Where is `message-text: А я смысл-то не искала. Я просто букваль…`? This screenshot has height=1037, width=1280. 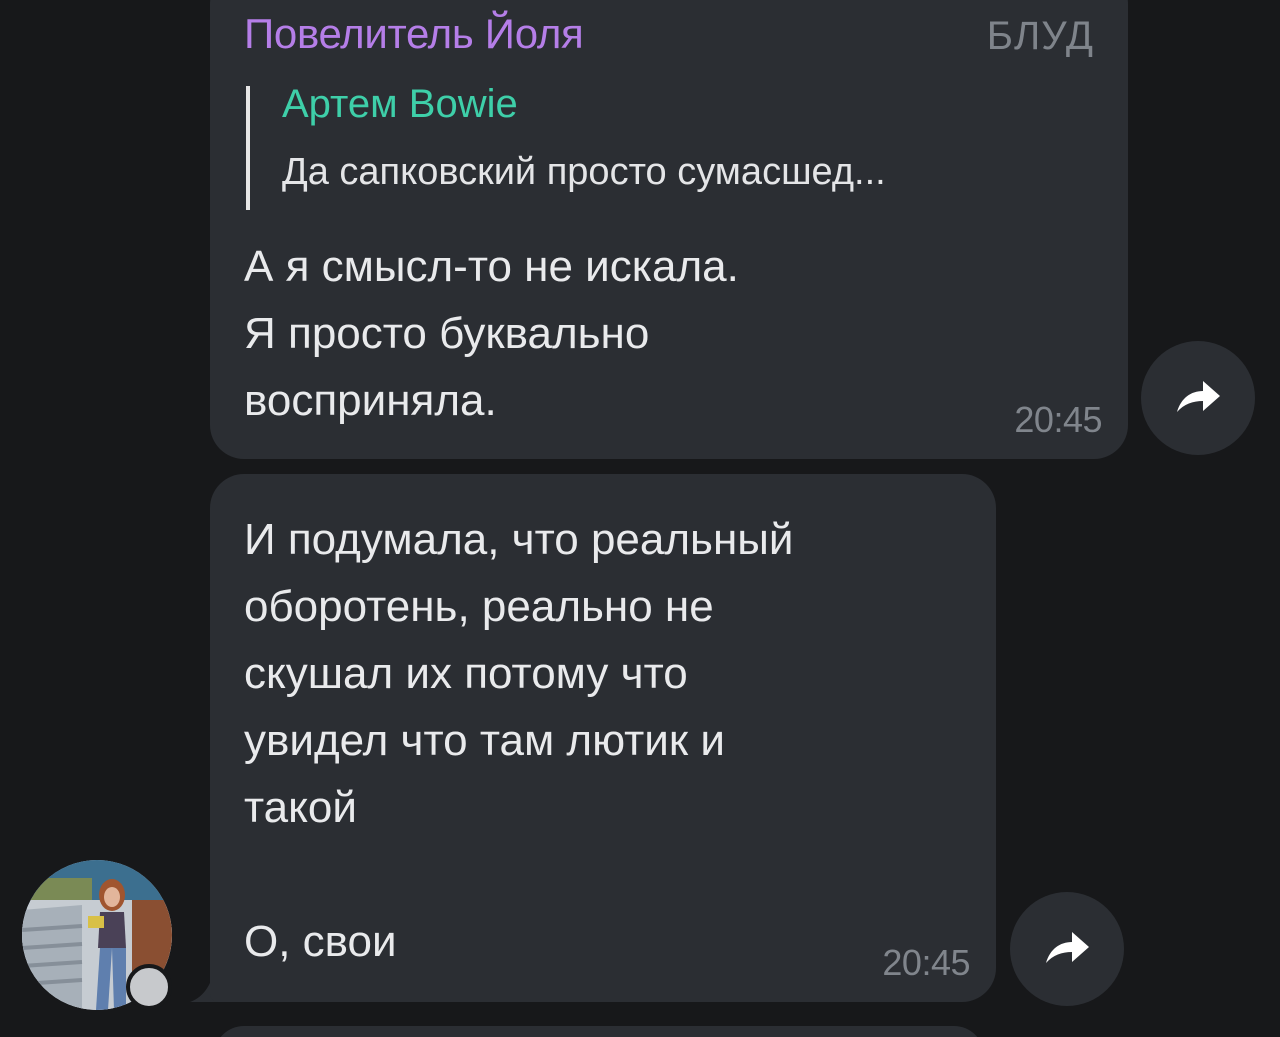 message-text: А я смысл-то не искала. Я просто букваль… is located at coordinates (491, 333).